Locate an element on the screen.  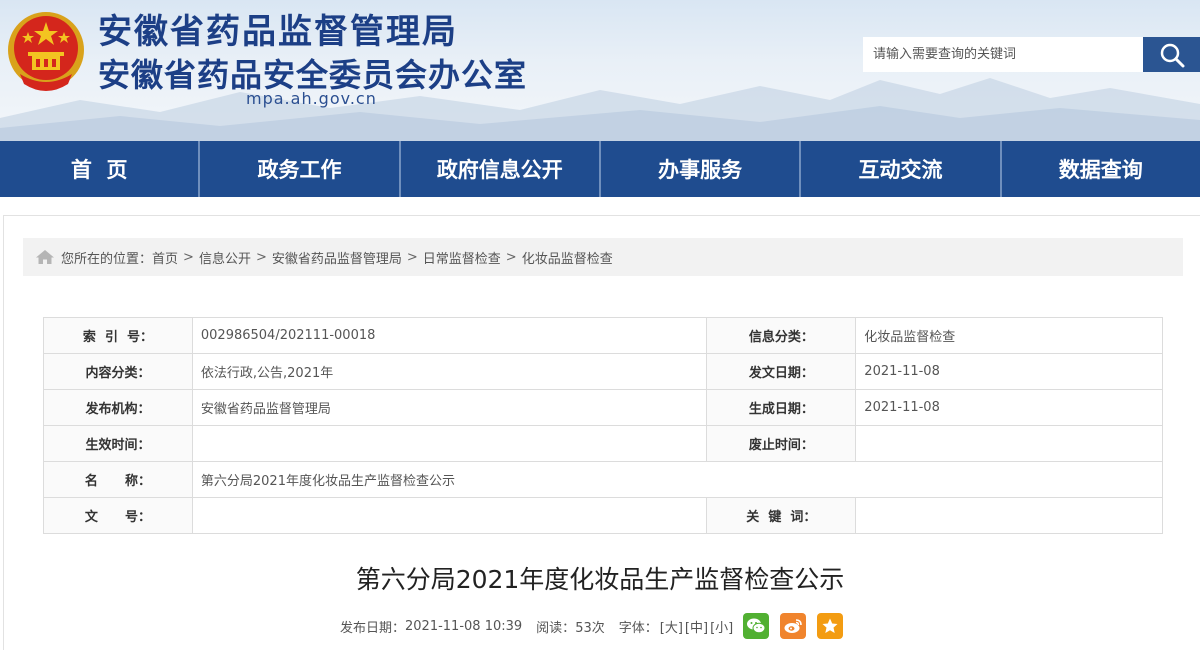
expire-label: 废止时间： is located at coordinates (781, 443).